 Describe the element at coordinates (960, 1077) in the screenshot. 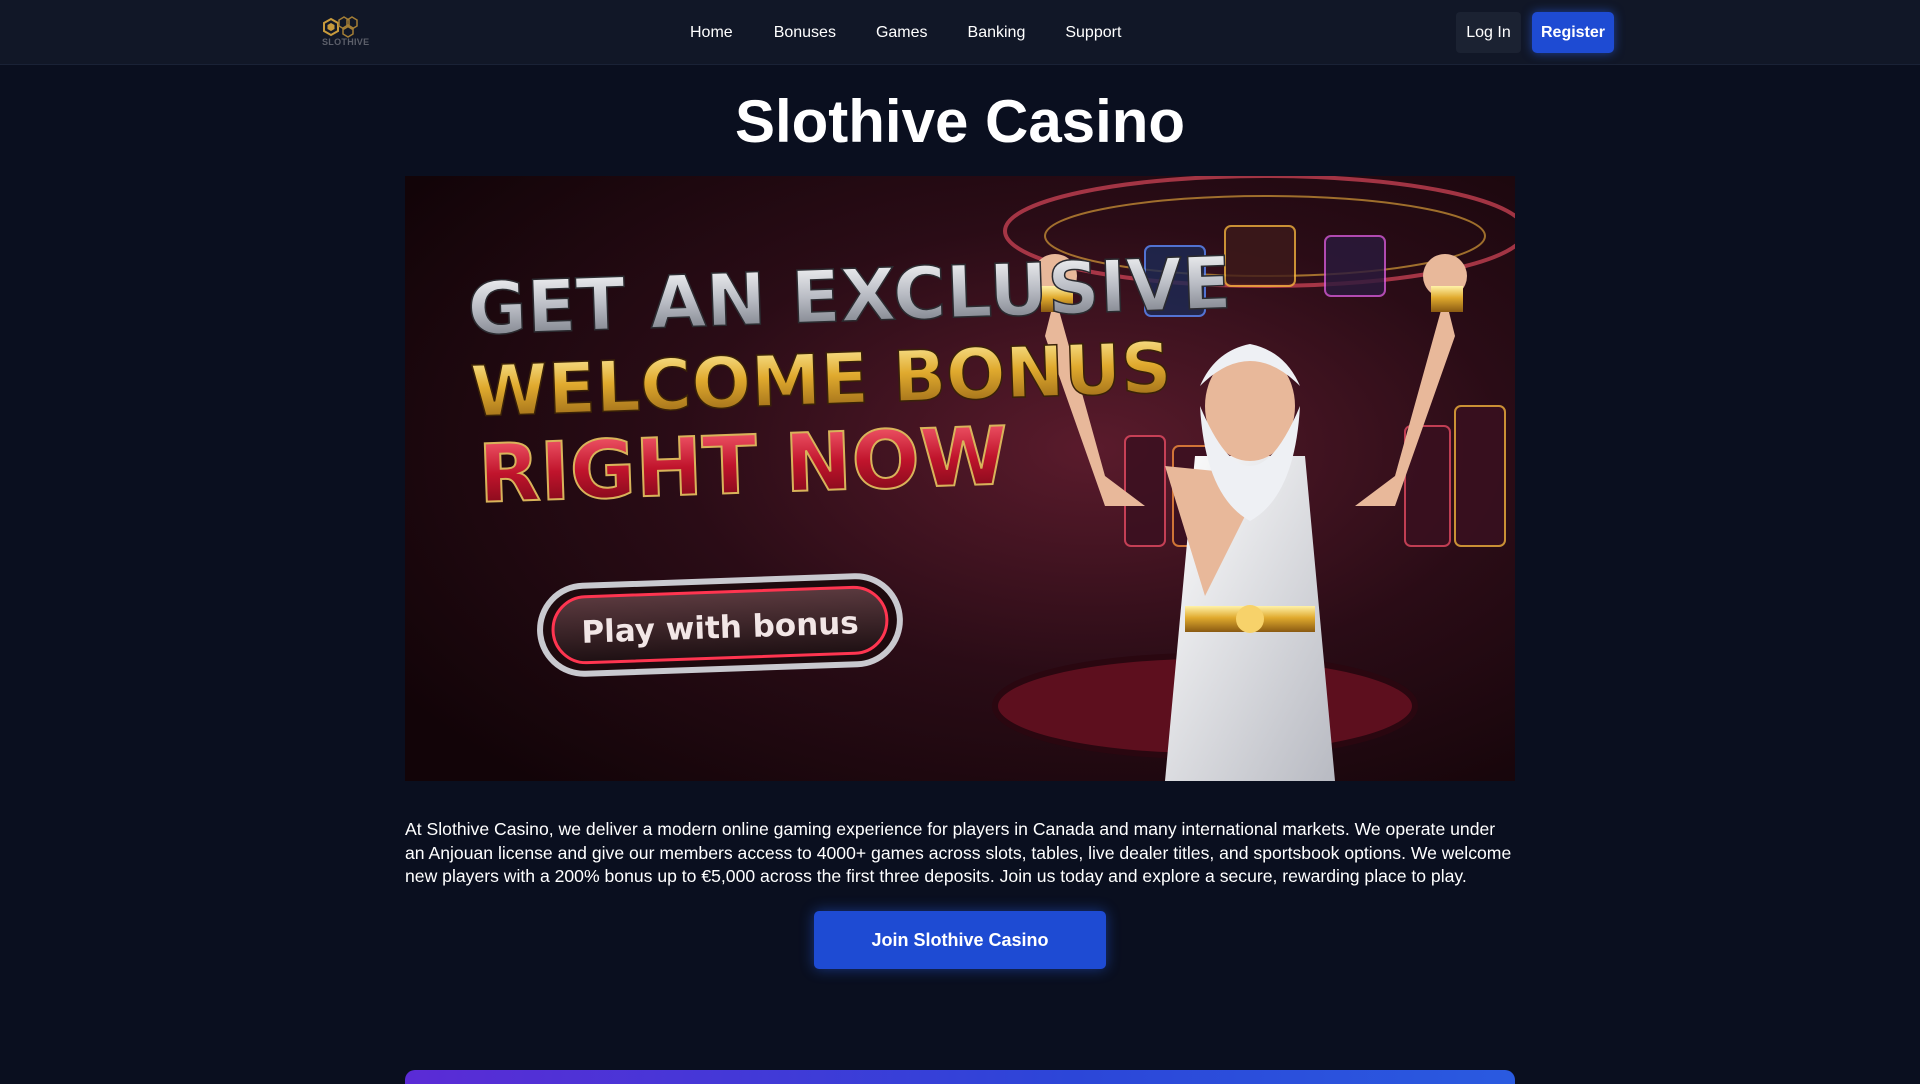

I see `promo-section-top-edge` at that location.